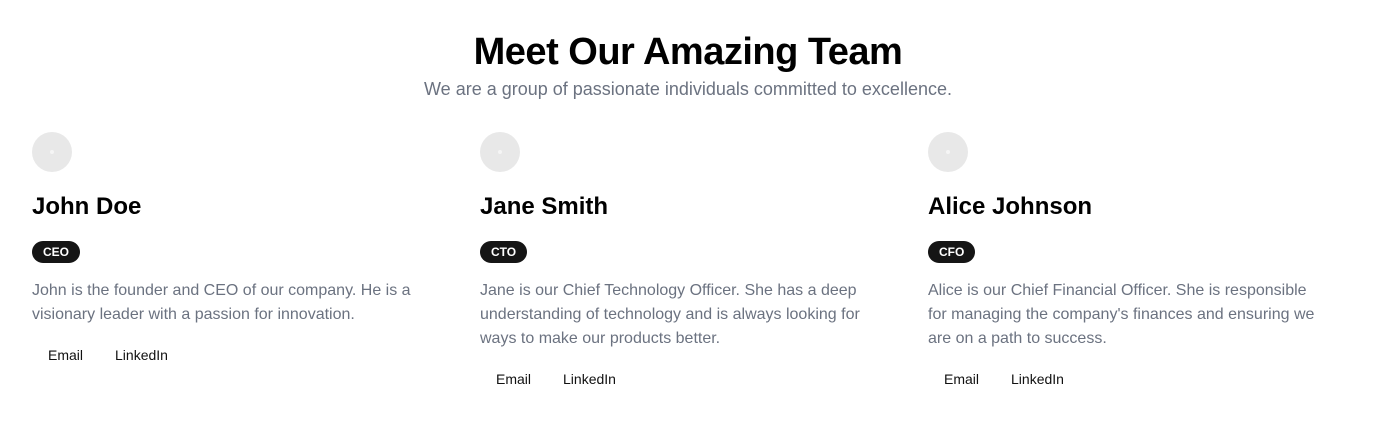  I want to click on page-title: Meet Our Amazing Team, so click(688, 52).